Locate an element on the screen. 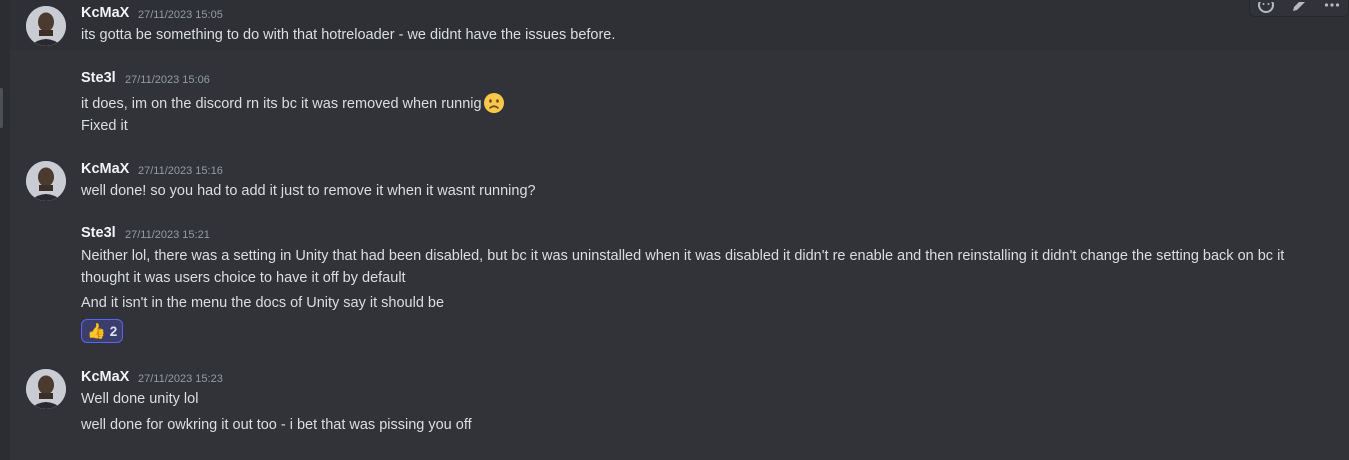 The width and height of the screenshot is (1349, 460). edit-icon is located at coordinates (1299, 8).